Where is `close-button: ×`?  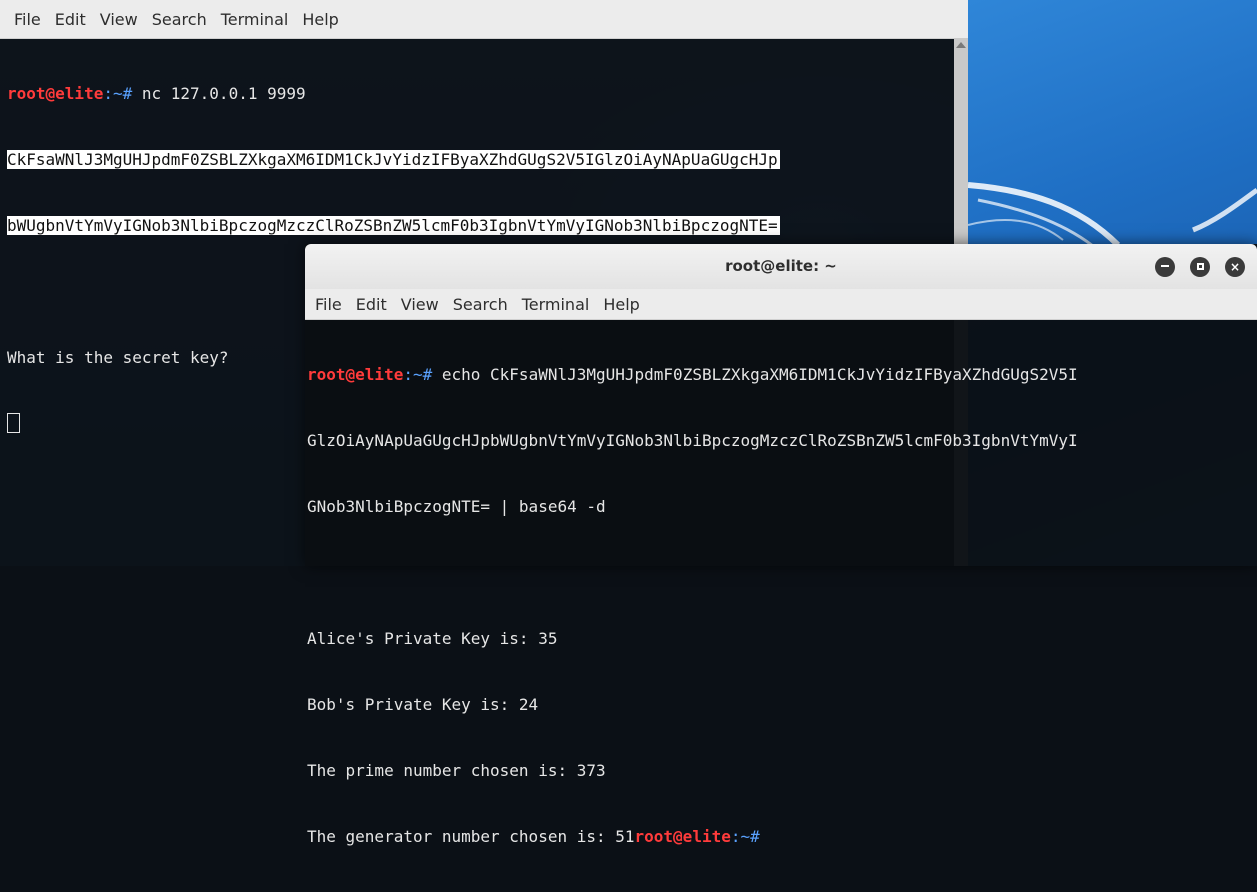 close-button: × is located at coordinates (1235, 267).